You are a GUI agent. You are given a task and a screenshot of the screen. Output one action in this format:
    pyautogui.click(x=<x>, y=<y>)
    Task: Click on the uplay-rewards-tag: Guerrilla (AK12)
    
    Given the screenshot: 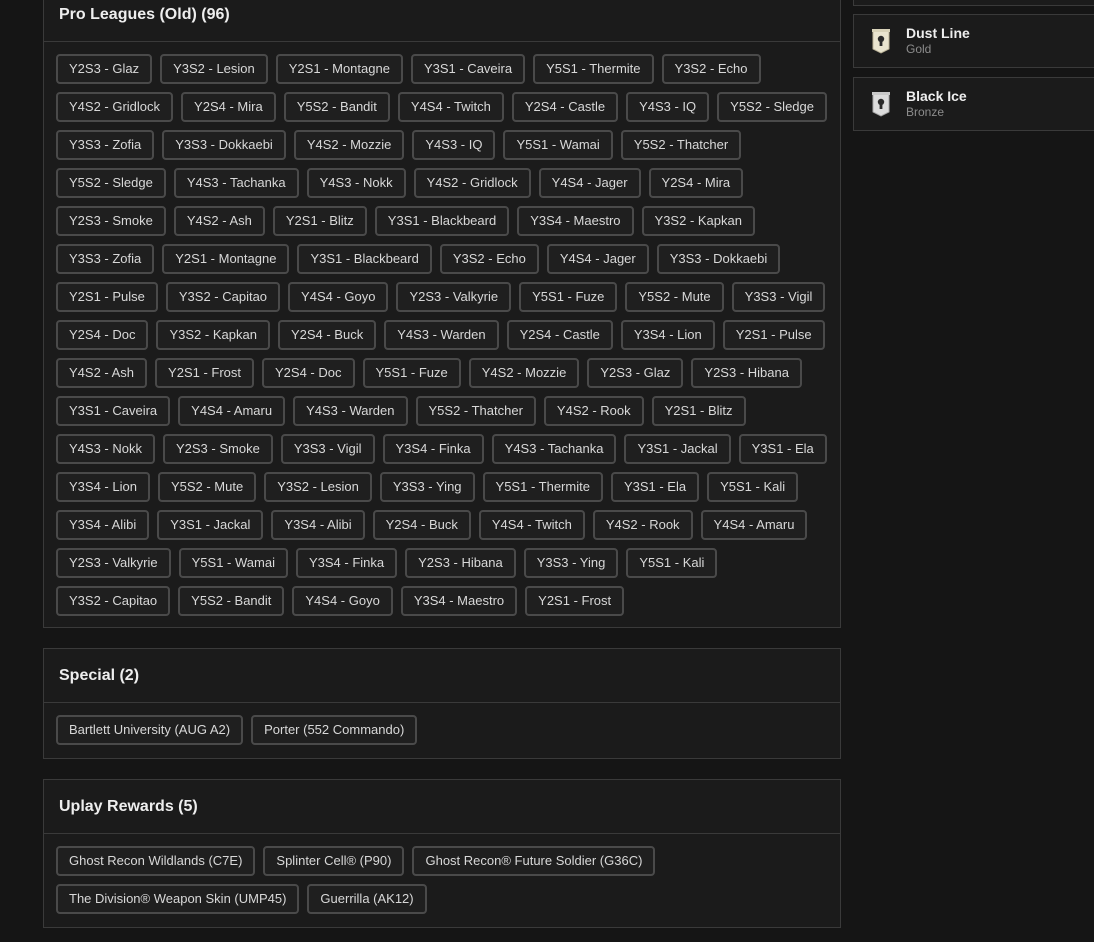 What is the action you would take?
    pyautogui.click(x=367, y=899)
    